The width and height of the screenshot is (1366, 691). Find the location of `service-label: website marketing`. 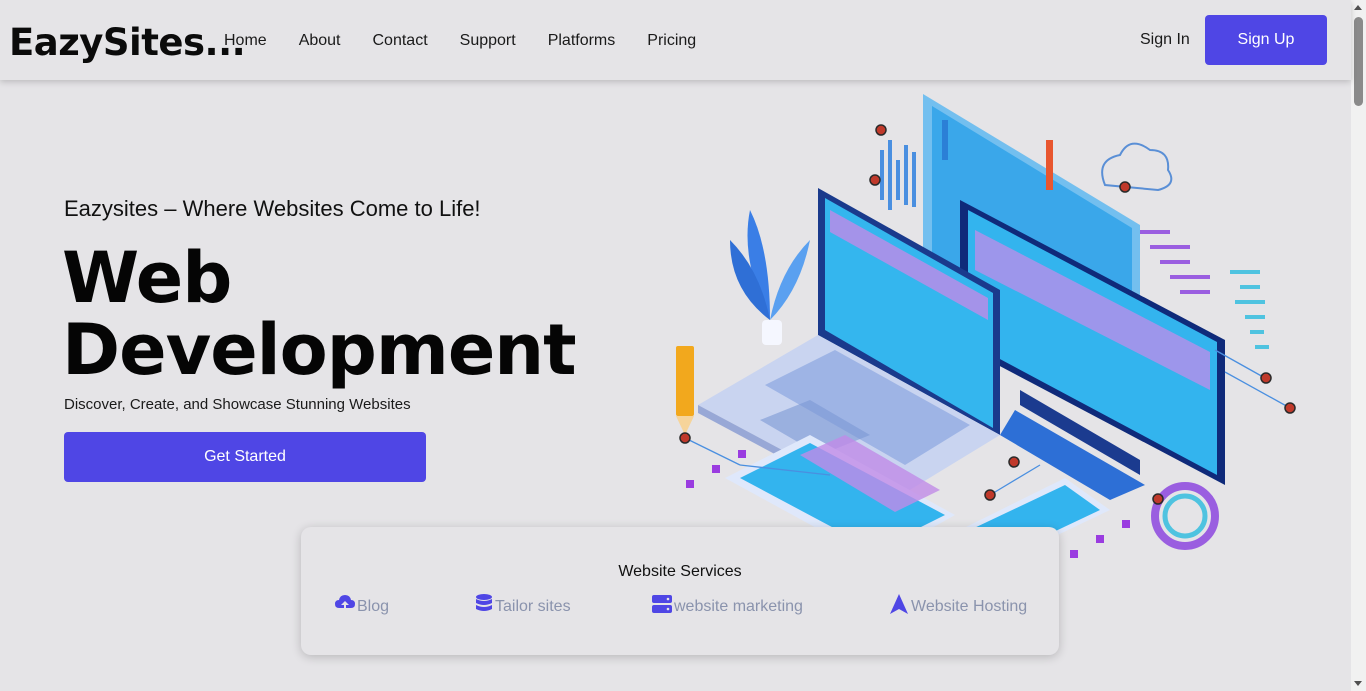

service-label: website marketing is located at coordinates (738, 606).